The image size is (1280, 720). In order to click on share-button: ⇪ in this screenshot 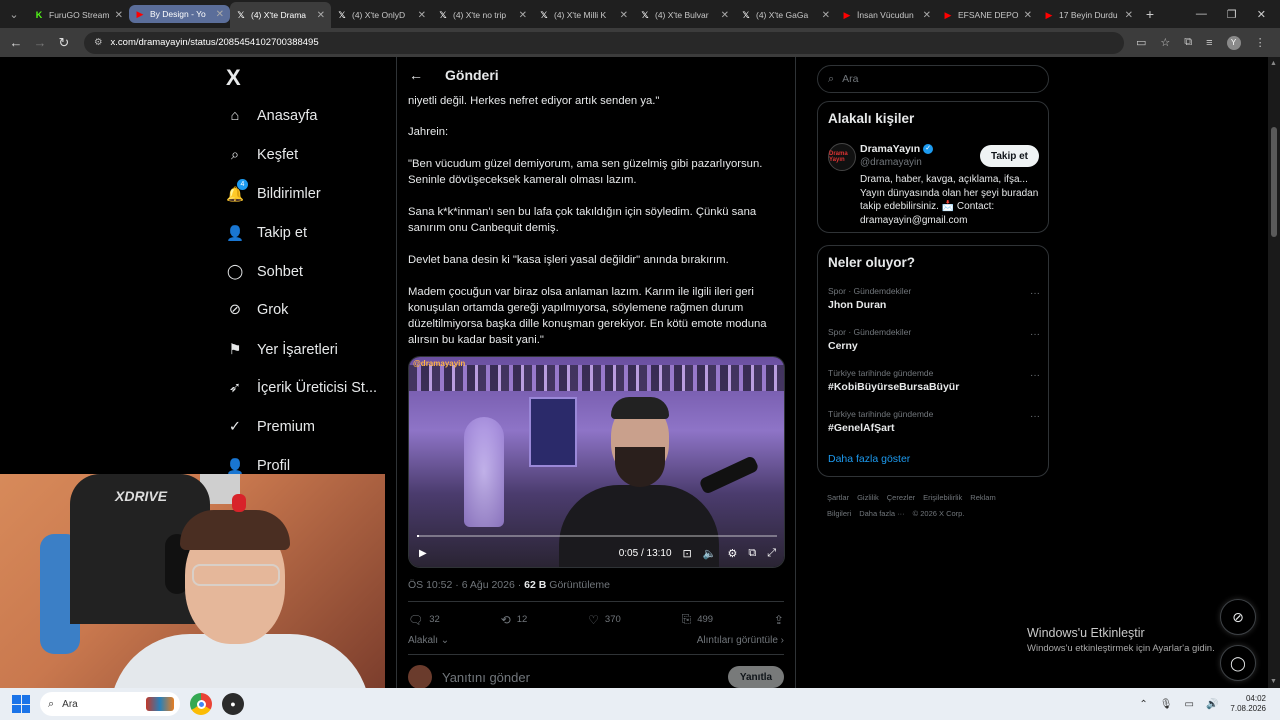, I will do `click(779, 619)`.